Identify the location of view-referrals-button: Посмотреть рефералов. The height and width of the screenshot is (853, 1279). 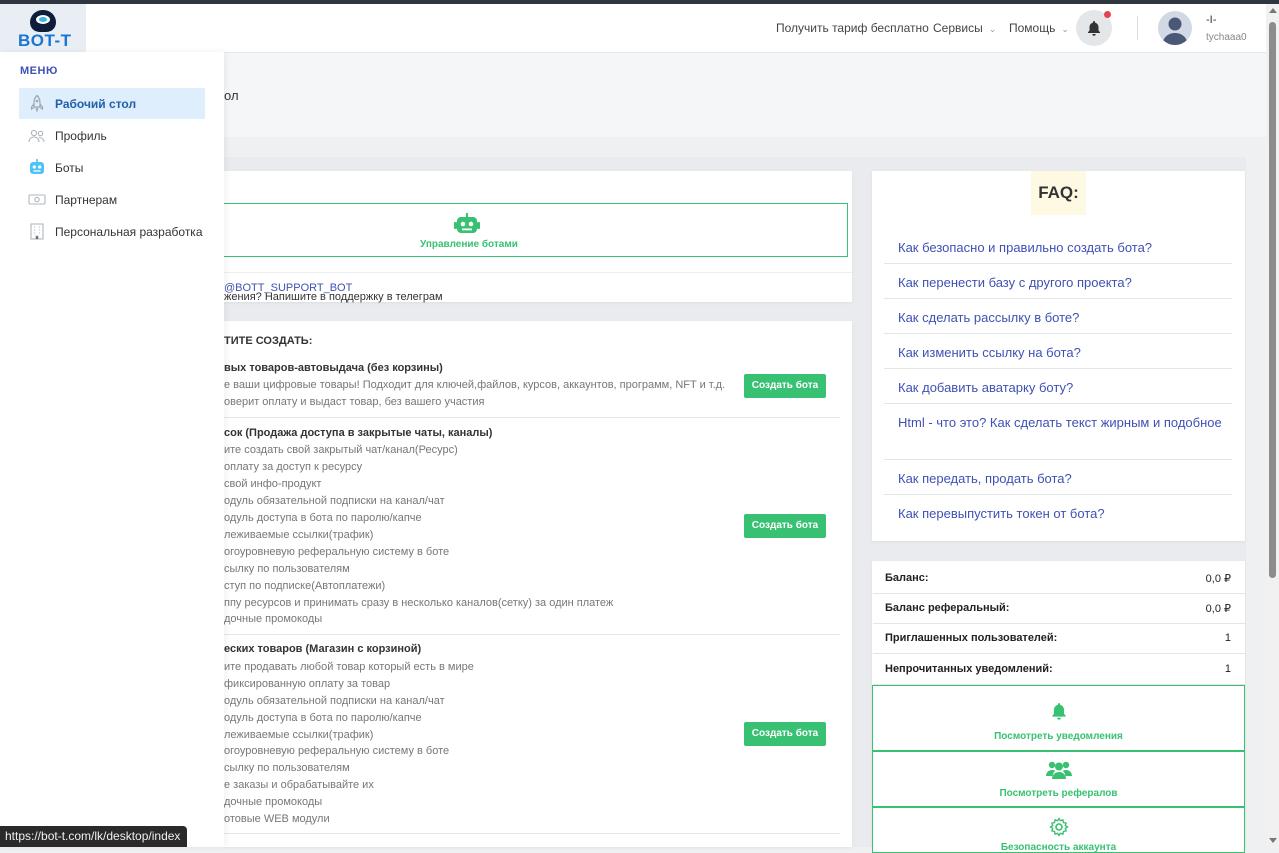
(1058, 779).